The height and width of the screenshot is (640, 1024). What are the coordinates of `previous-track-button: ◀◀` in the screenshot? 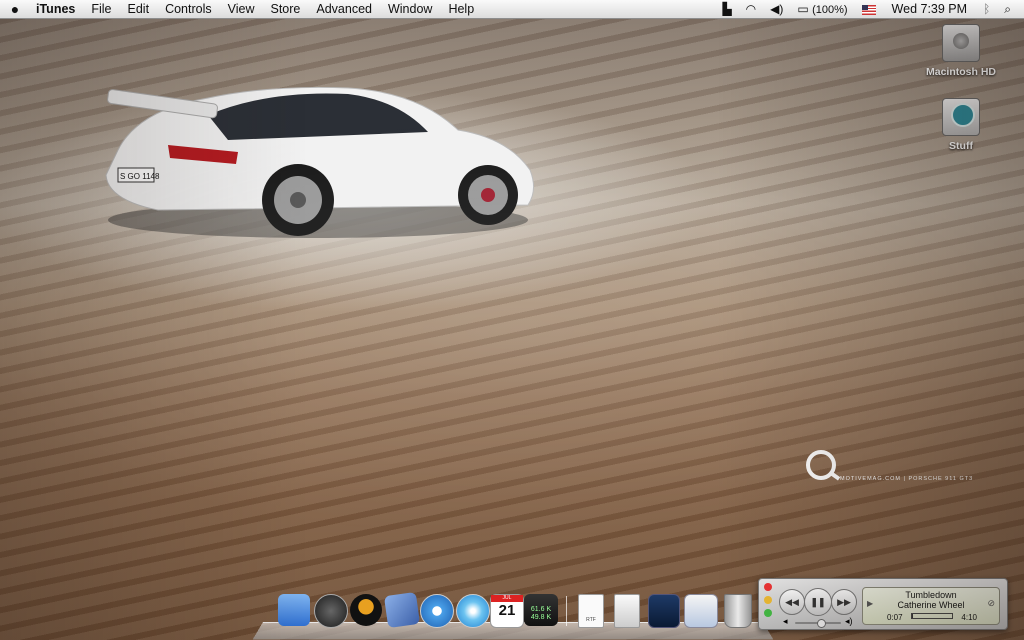 It's located at (792, 602).